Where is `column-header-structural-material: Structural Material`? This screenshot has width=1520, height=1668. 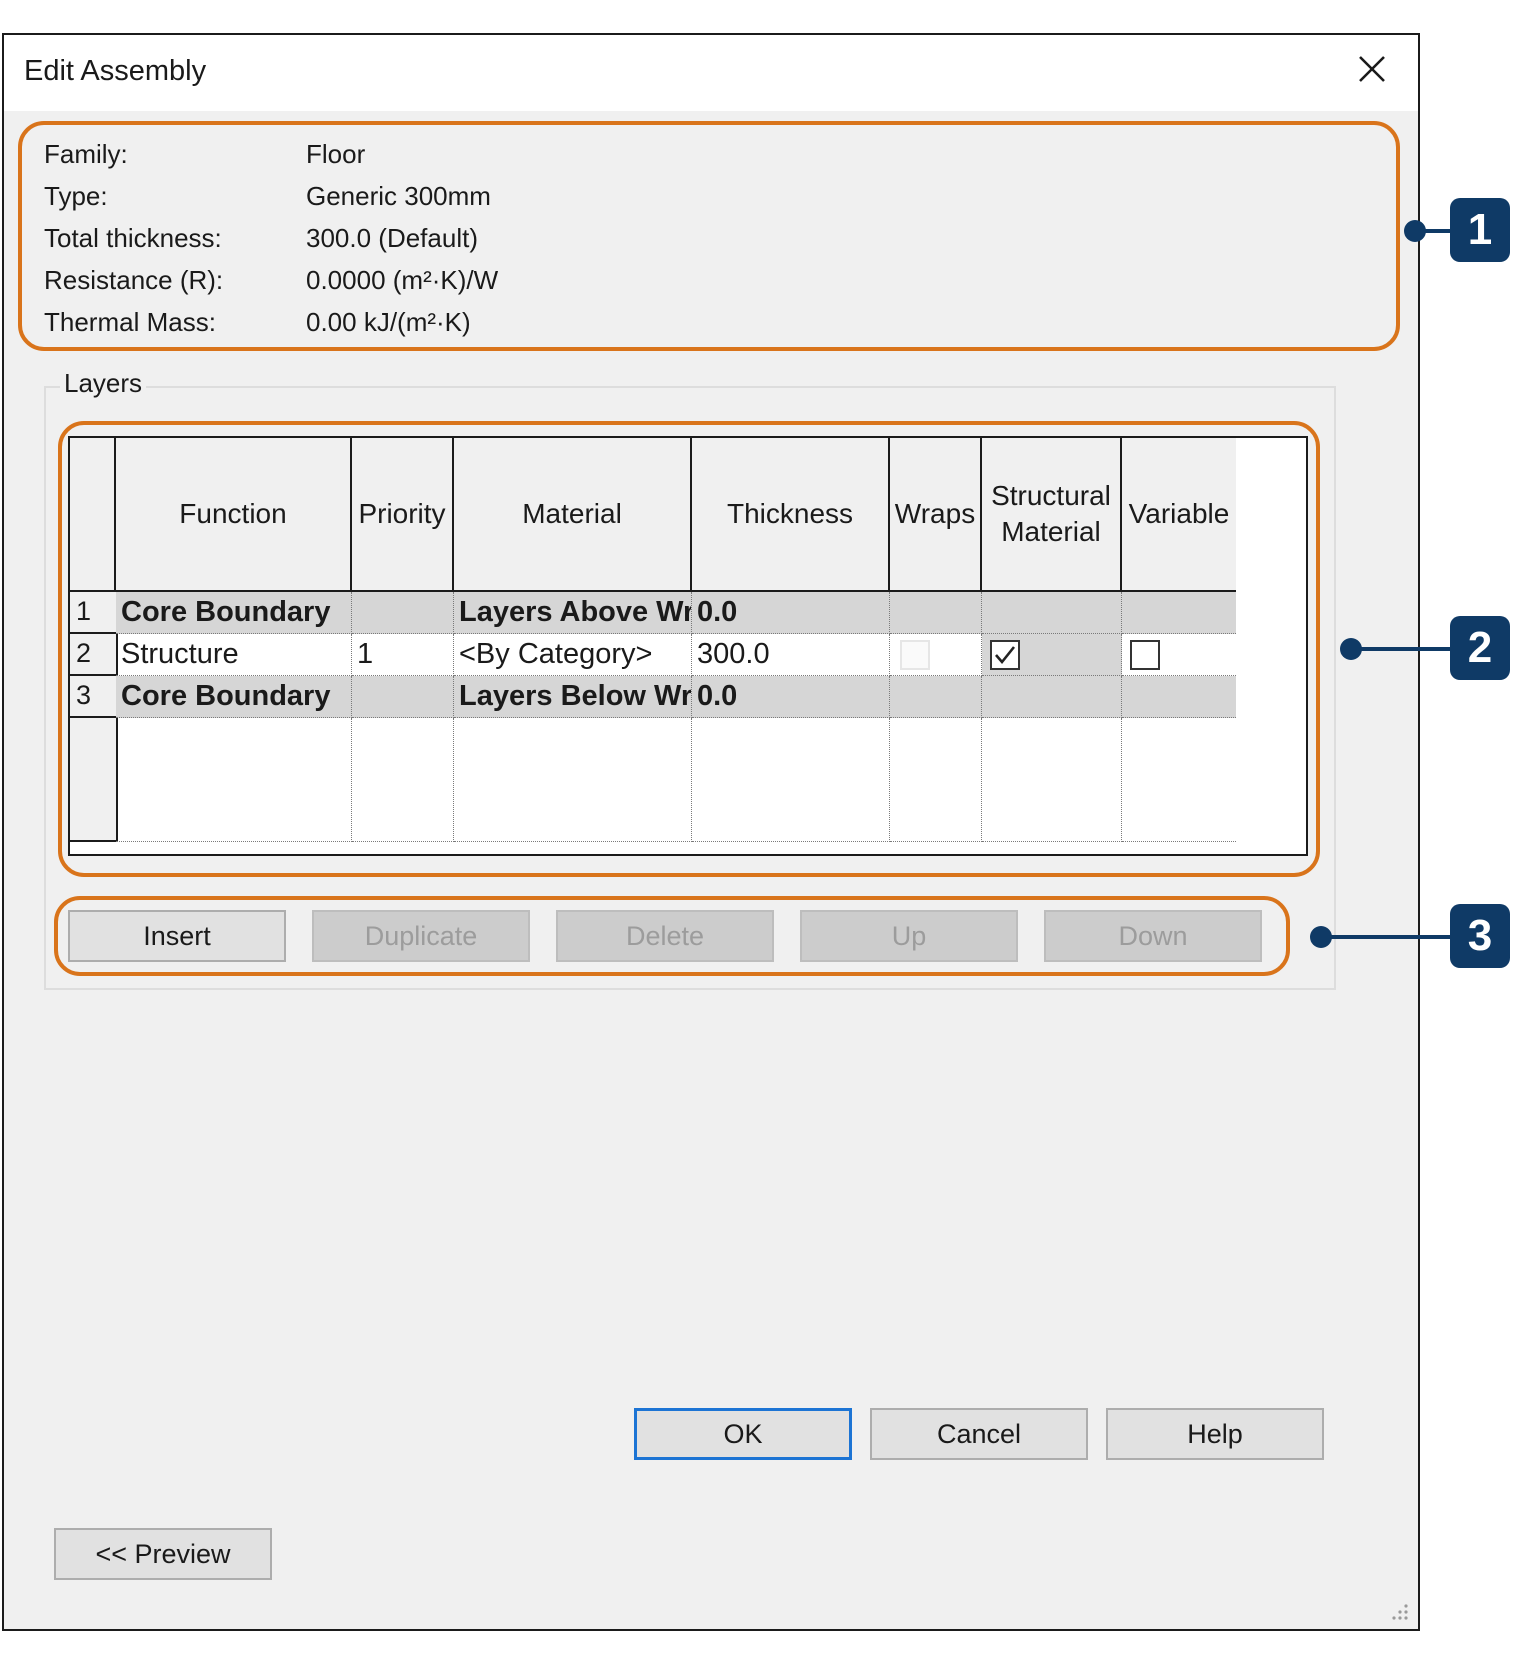
column-header-structural-material: Structural Material is located at coordinates (1052, 515).